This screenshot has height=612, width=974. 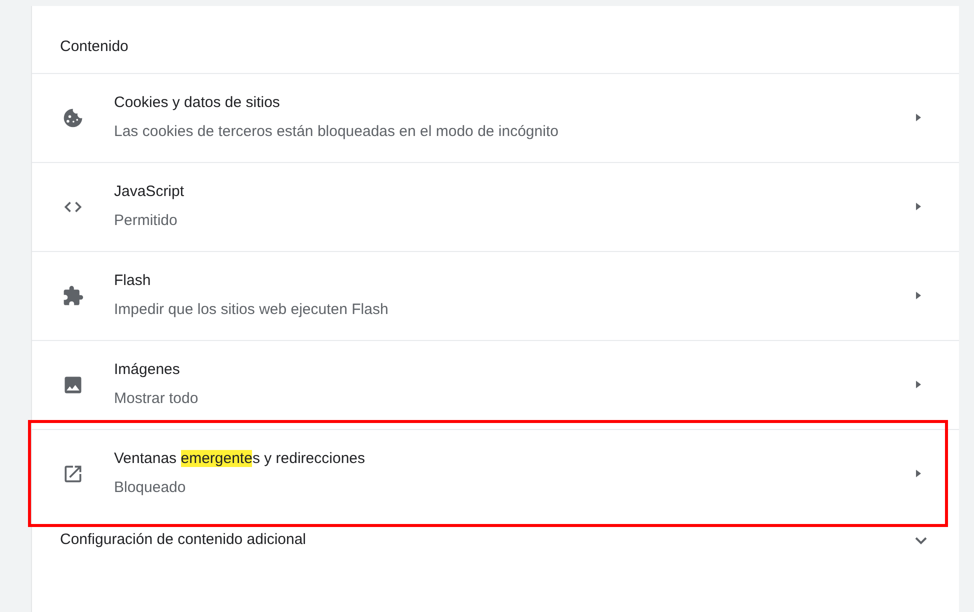 I want to click on cookie-icon, so click(x=73, y=117).